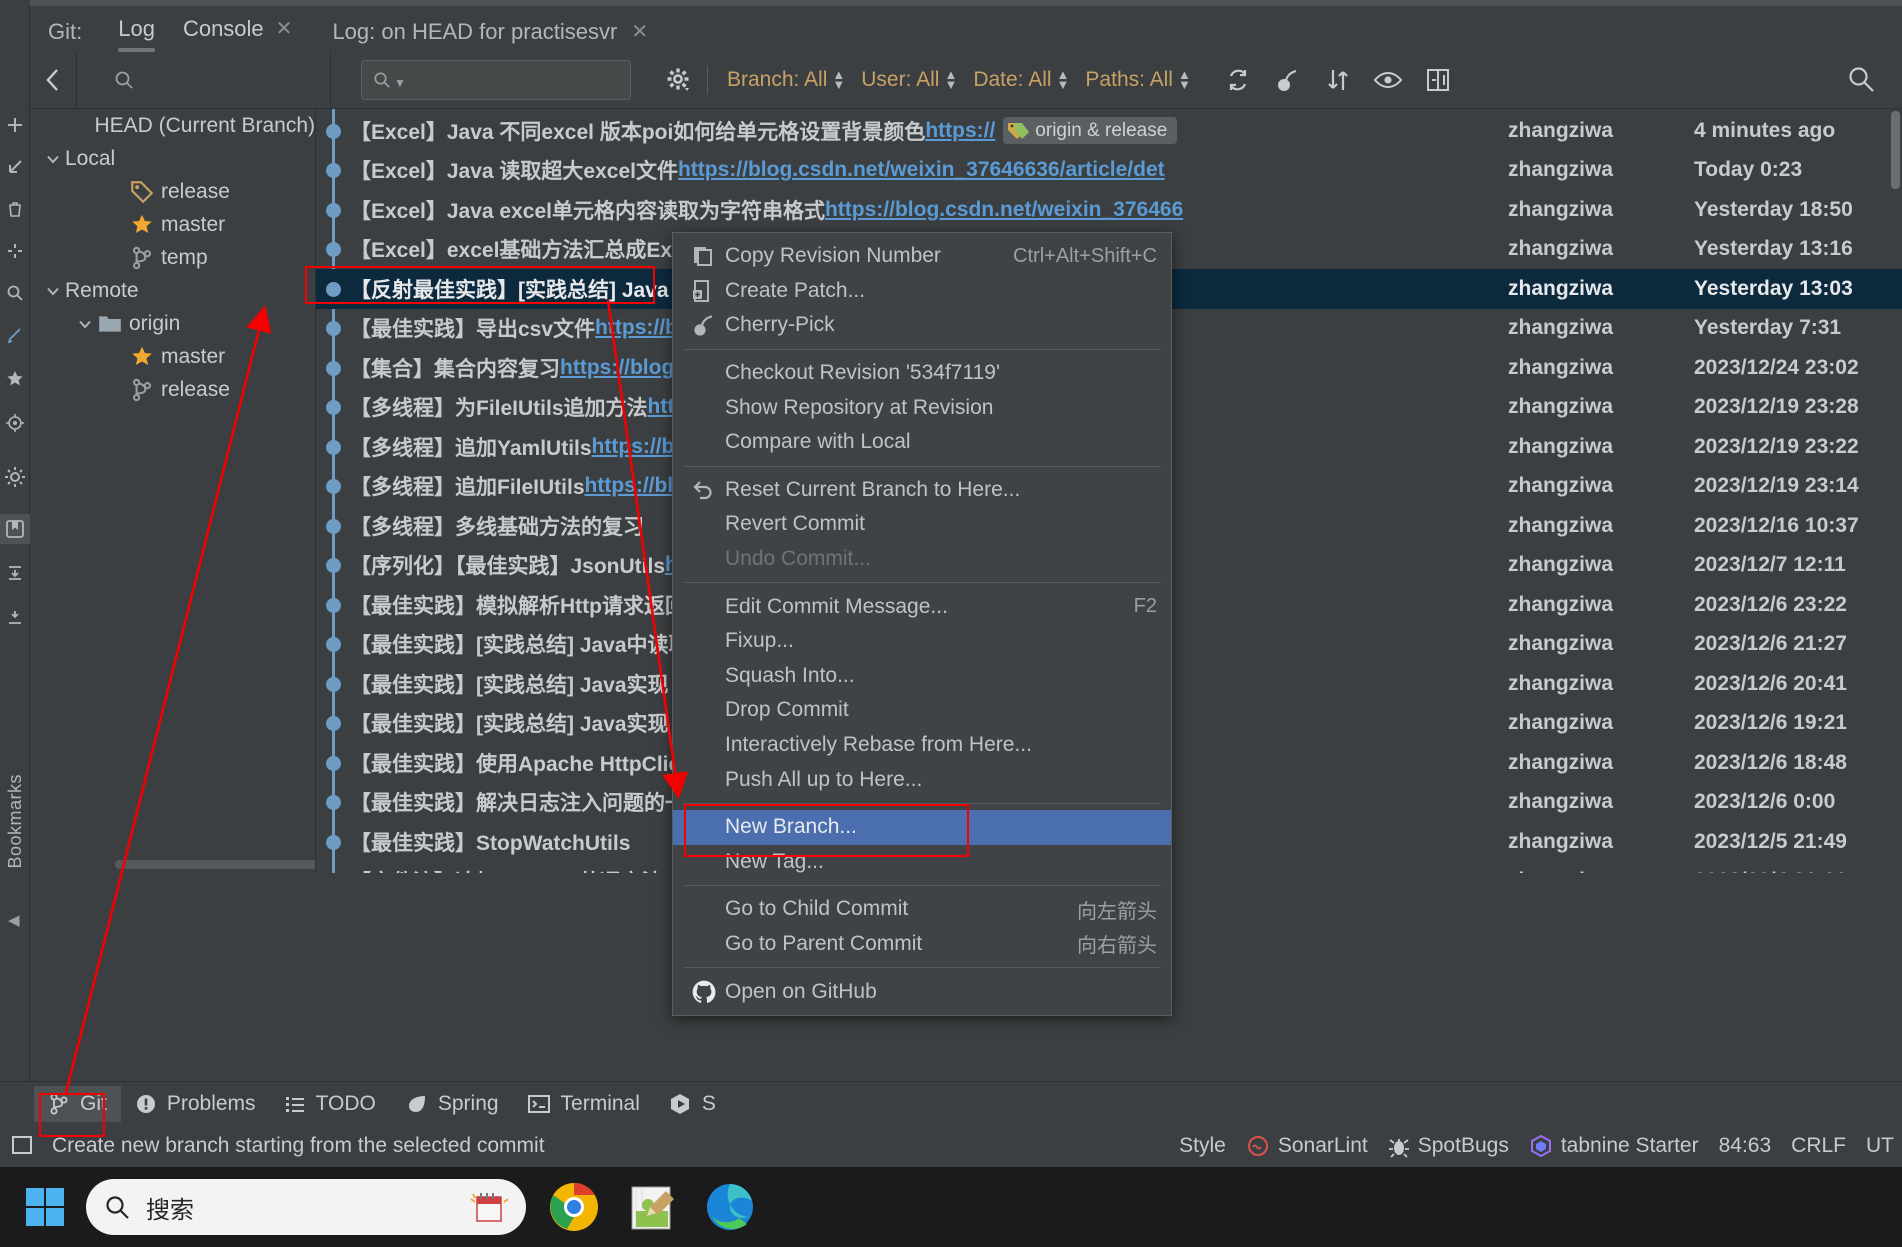 Image resolution: width=1902 pixels, height=1247 pixels. Describe the element at coordinates (14, 920) in the screenshot. I see `chevron-left-icon: ◀` at that location.